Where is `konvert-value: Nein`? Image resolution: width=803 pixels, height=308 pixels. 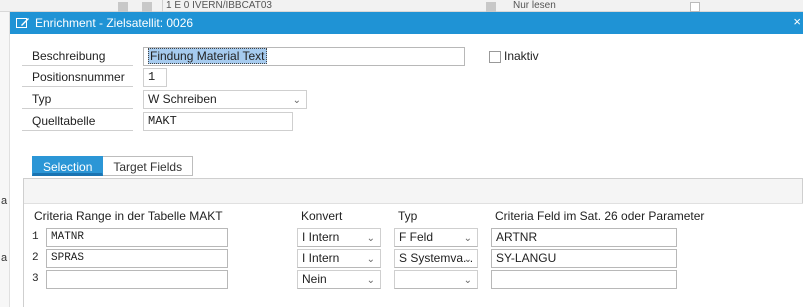
konvert-value: Nein is located at coordinates (314, 279).